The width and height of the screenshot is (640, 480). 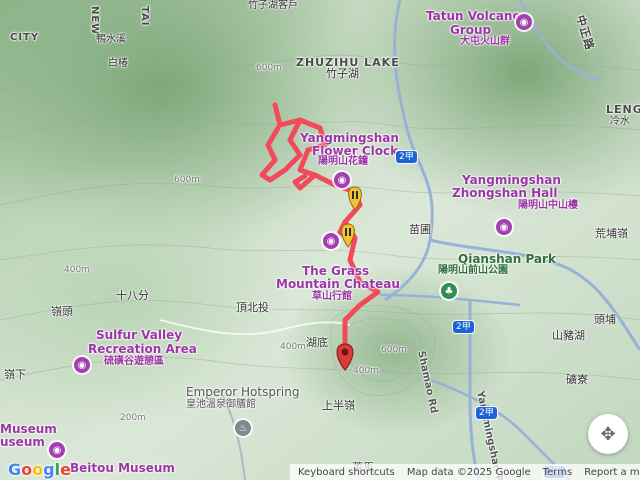 I want to click on poi-grass-mountain-camera-icon: ◉, so click(x=331, y=241).